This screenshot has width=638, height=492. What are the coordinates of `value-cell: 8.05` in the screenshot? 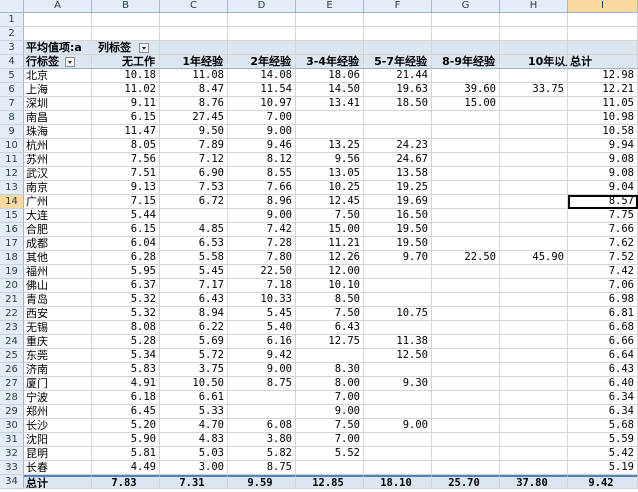 It's located at (126, 146).